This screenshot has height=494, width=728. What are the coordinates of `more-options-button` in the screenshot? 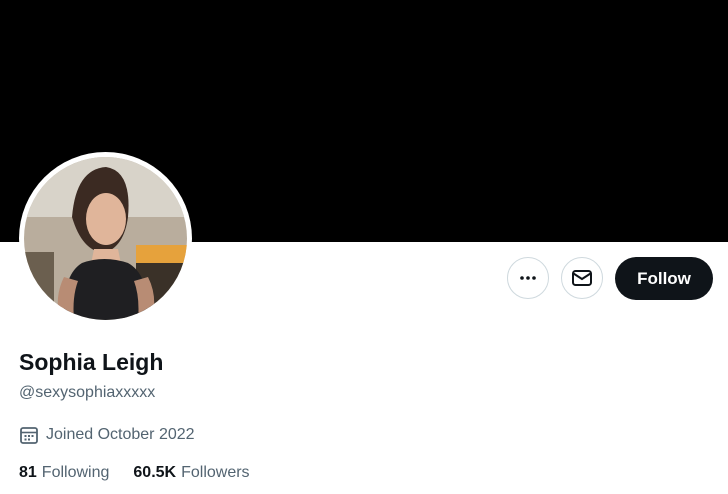 It's located at (528, 278).